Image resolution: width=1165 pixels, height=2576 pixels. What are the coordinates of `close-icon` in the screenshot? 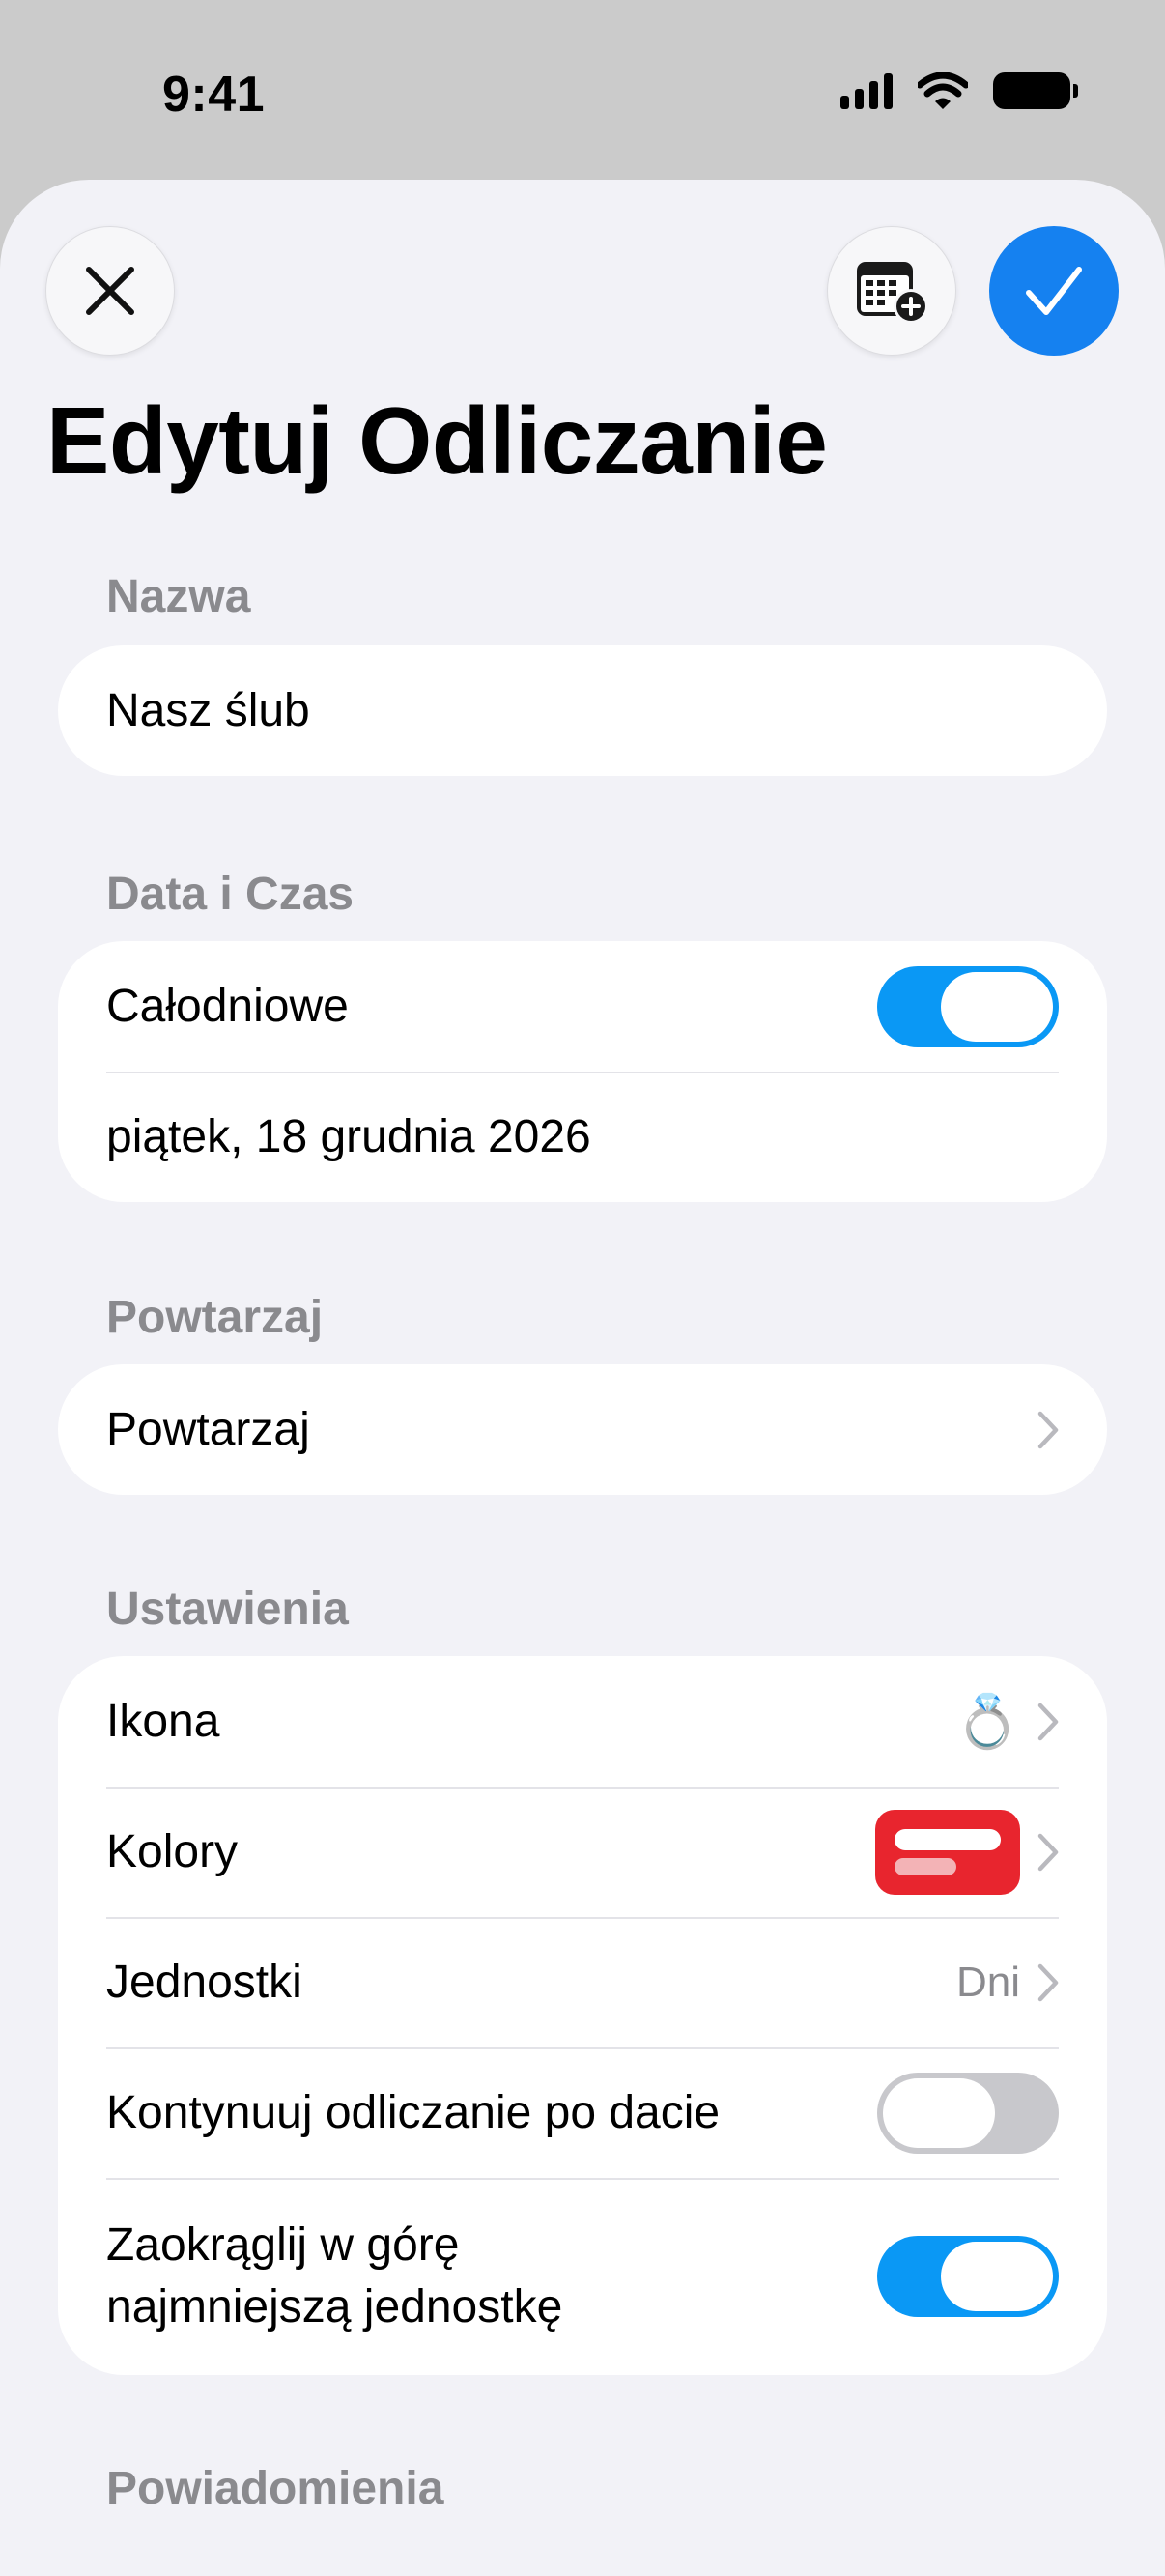 It's located at (110, 291).